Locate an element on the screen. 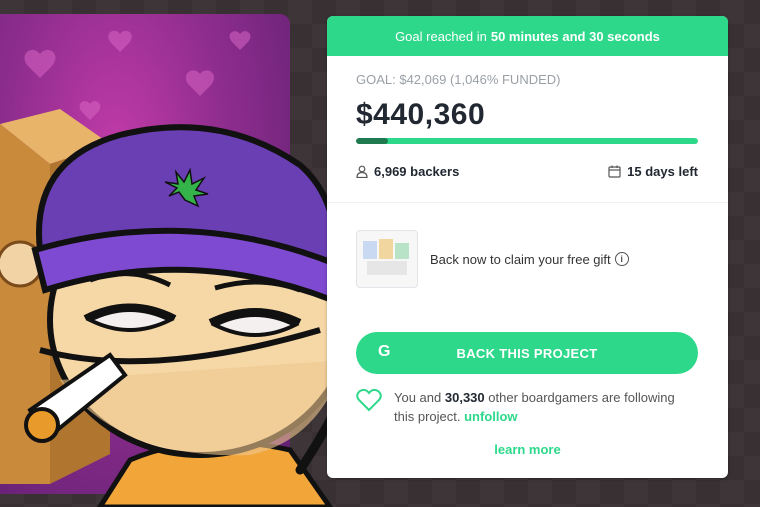  game-box is located at coordinates (55, 296).